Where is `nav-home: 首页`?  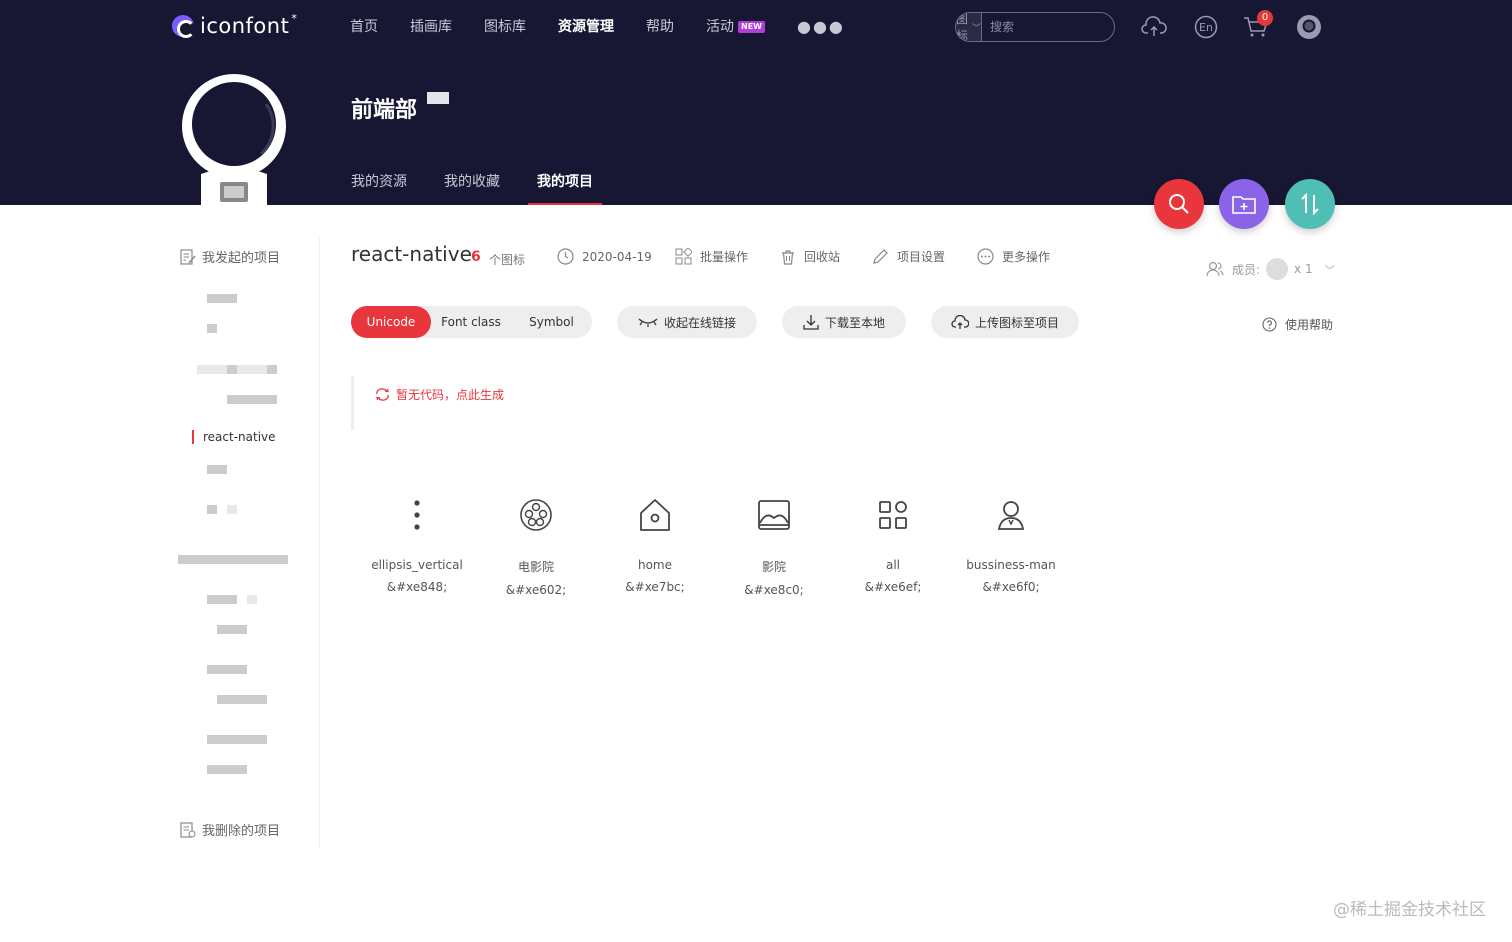
nav-home: 首页 is located at coordinates (364, 27).